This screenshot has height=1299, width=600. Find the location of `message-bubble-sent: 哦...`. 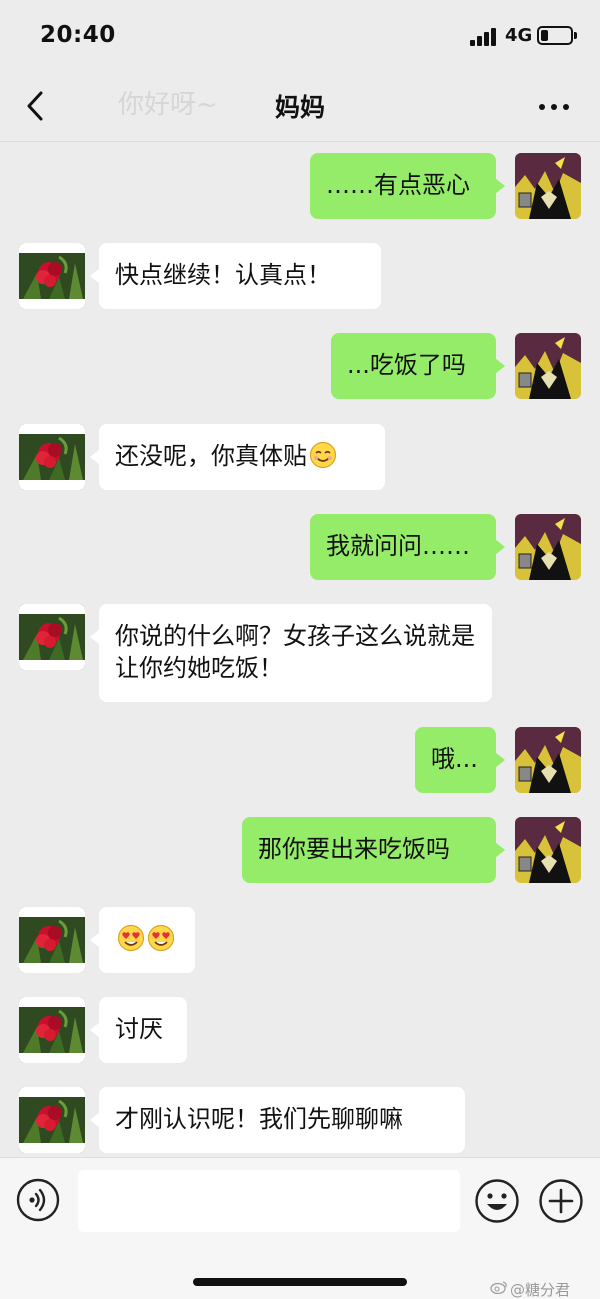

message-bubble-sent: 哦... is located at coordinates (460, 760).